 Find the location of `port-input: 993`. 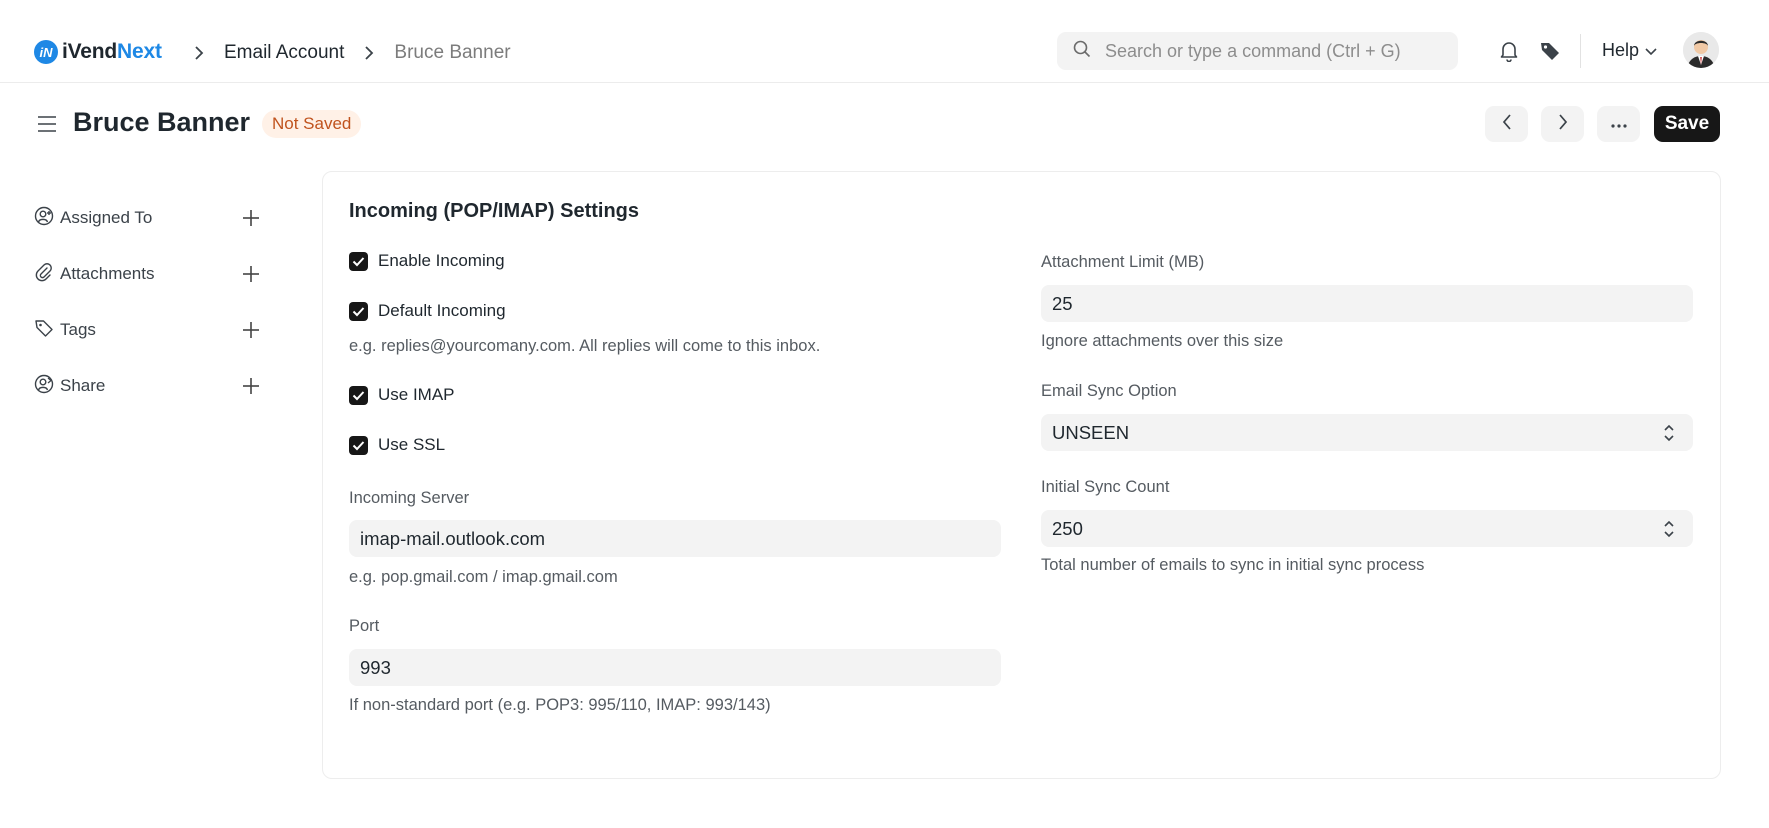

port-input: 993 is located at coordinates (675, 667).